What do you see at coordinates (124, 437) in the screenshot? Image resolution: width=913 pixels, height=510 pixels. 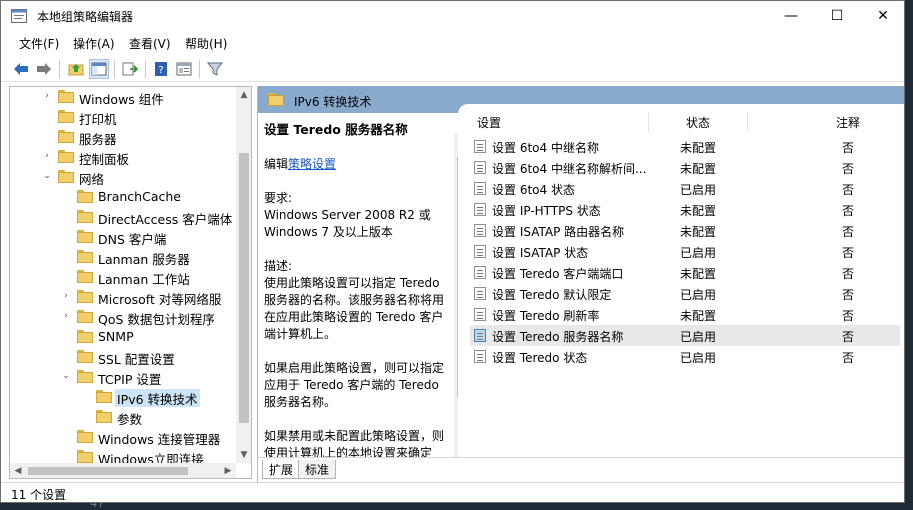 I see `tree-item: Windows 连接管理器` at bounding box center [124, 437].